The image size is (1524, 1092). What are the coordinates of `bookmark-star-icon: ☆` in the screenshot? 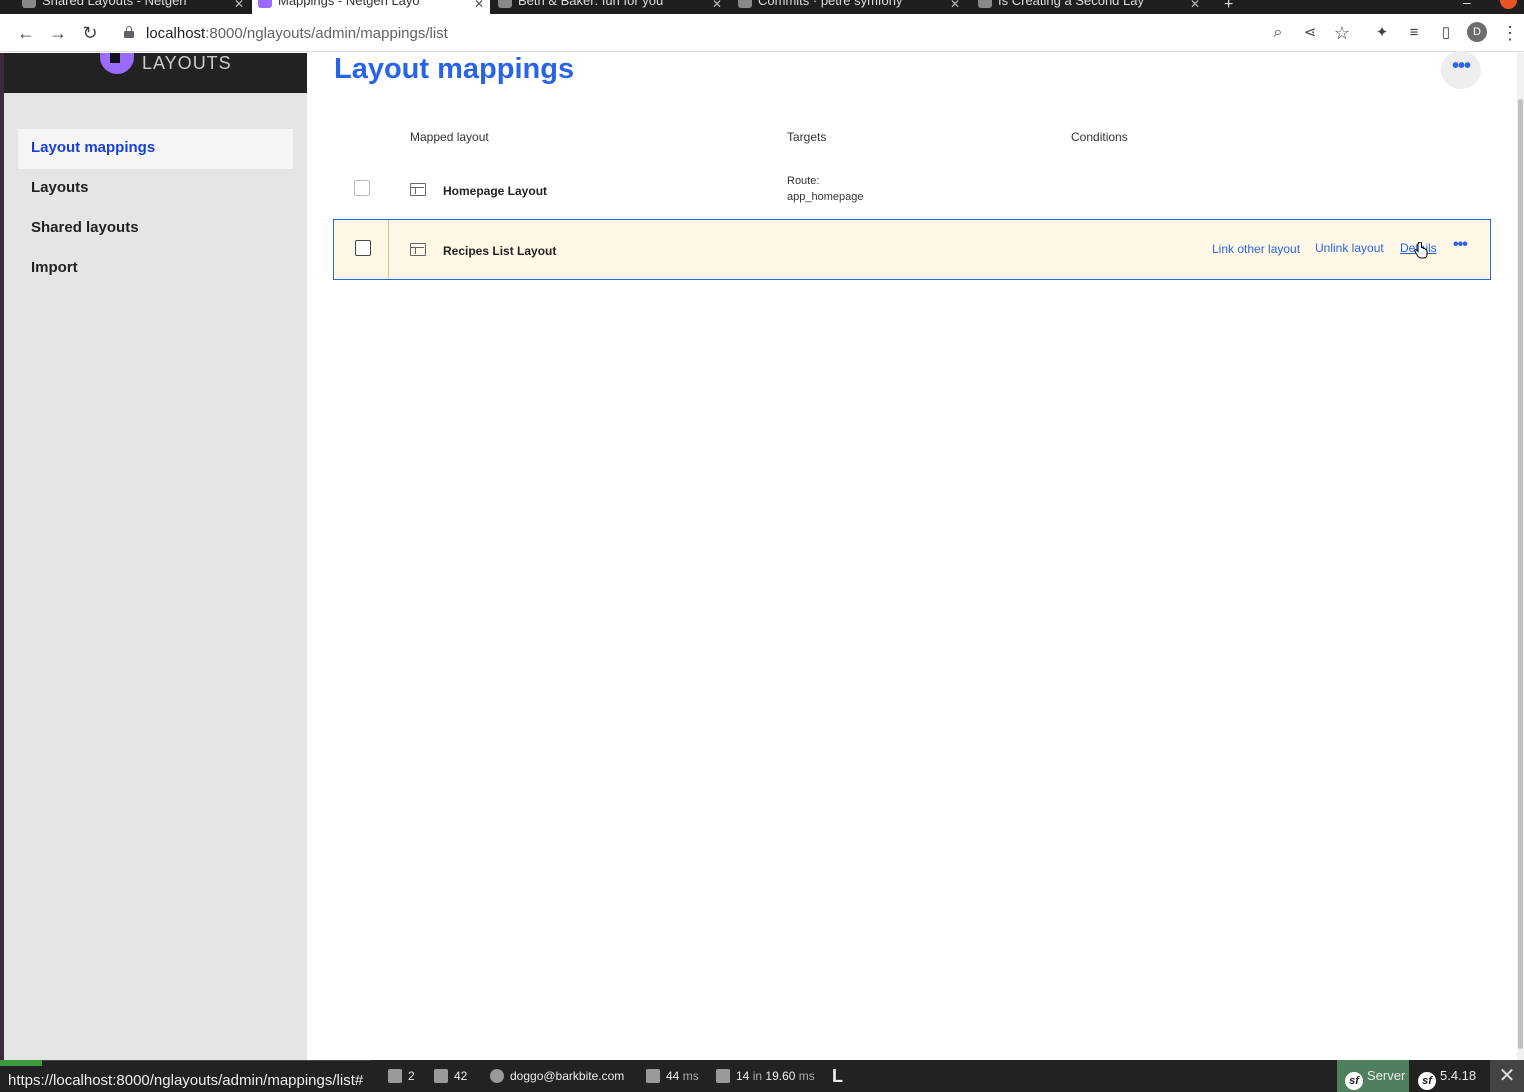 It's located at (1342, 33).